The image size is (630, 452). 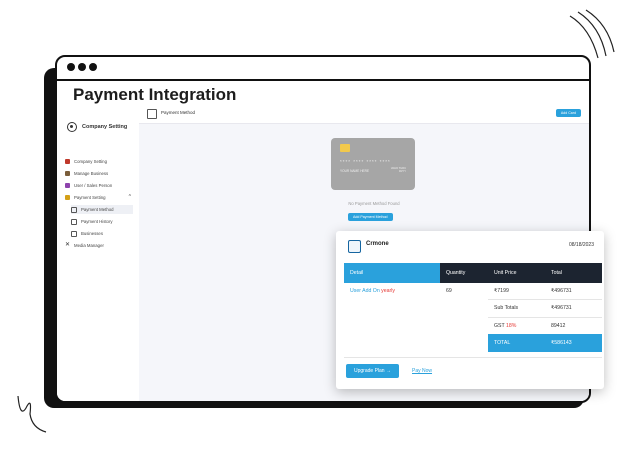 What do you see at coordinates (102, 209) in the screenshot?
I see `sidebar-item-payment-method: Payment Method` at bounding box center [102, 209].